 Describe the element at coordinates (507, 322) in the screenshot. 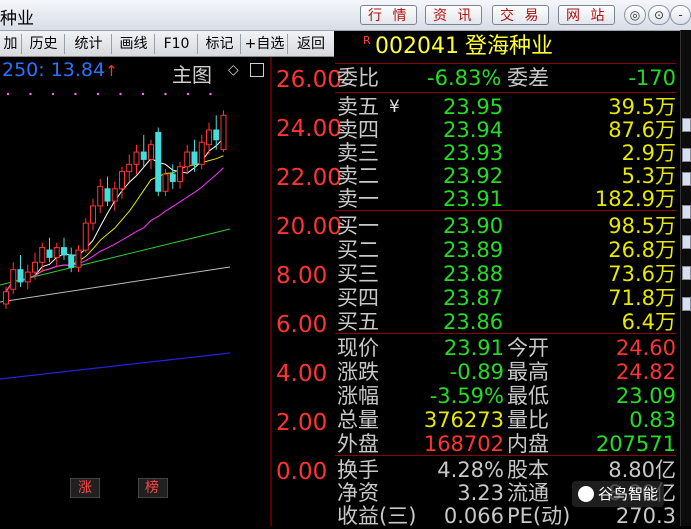

I see `bid-row: 买五 23.86 6.4万` at that location.